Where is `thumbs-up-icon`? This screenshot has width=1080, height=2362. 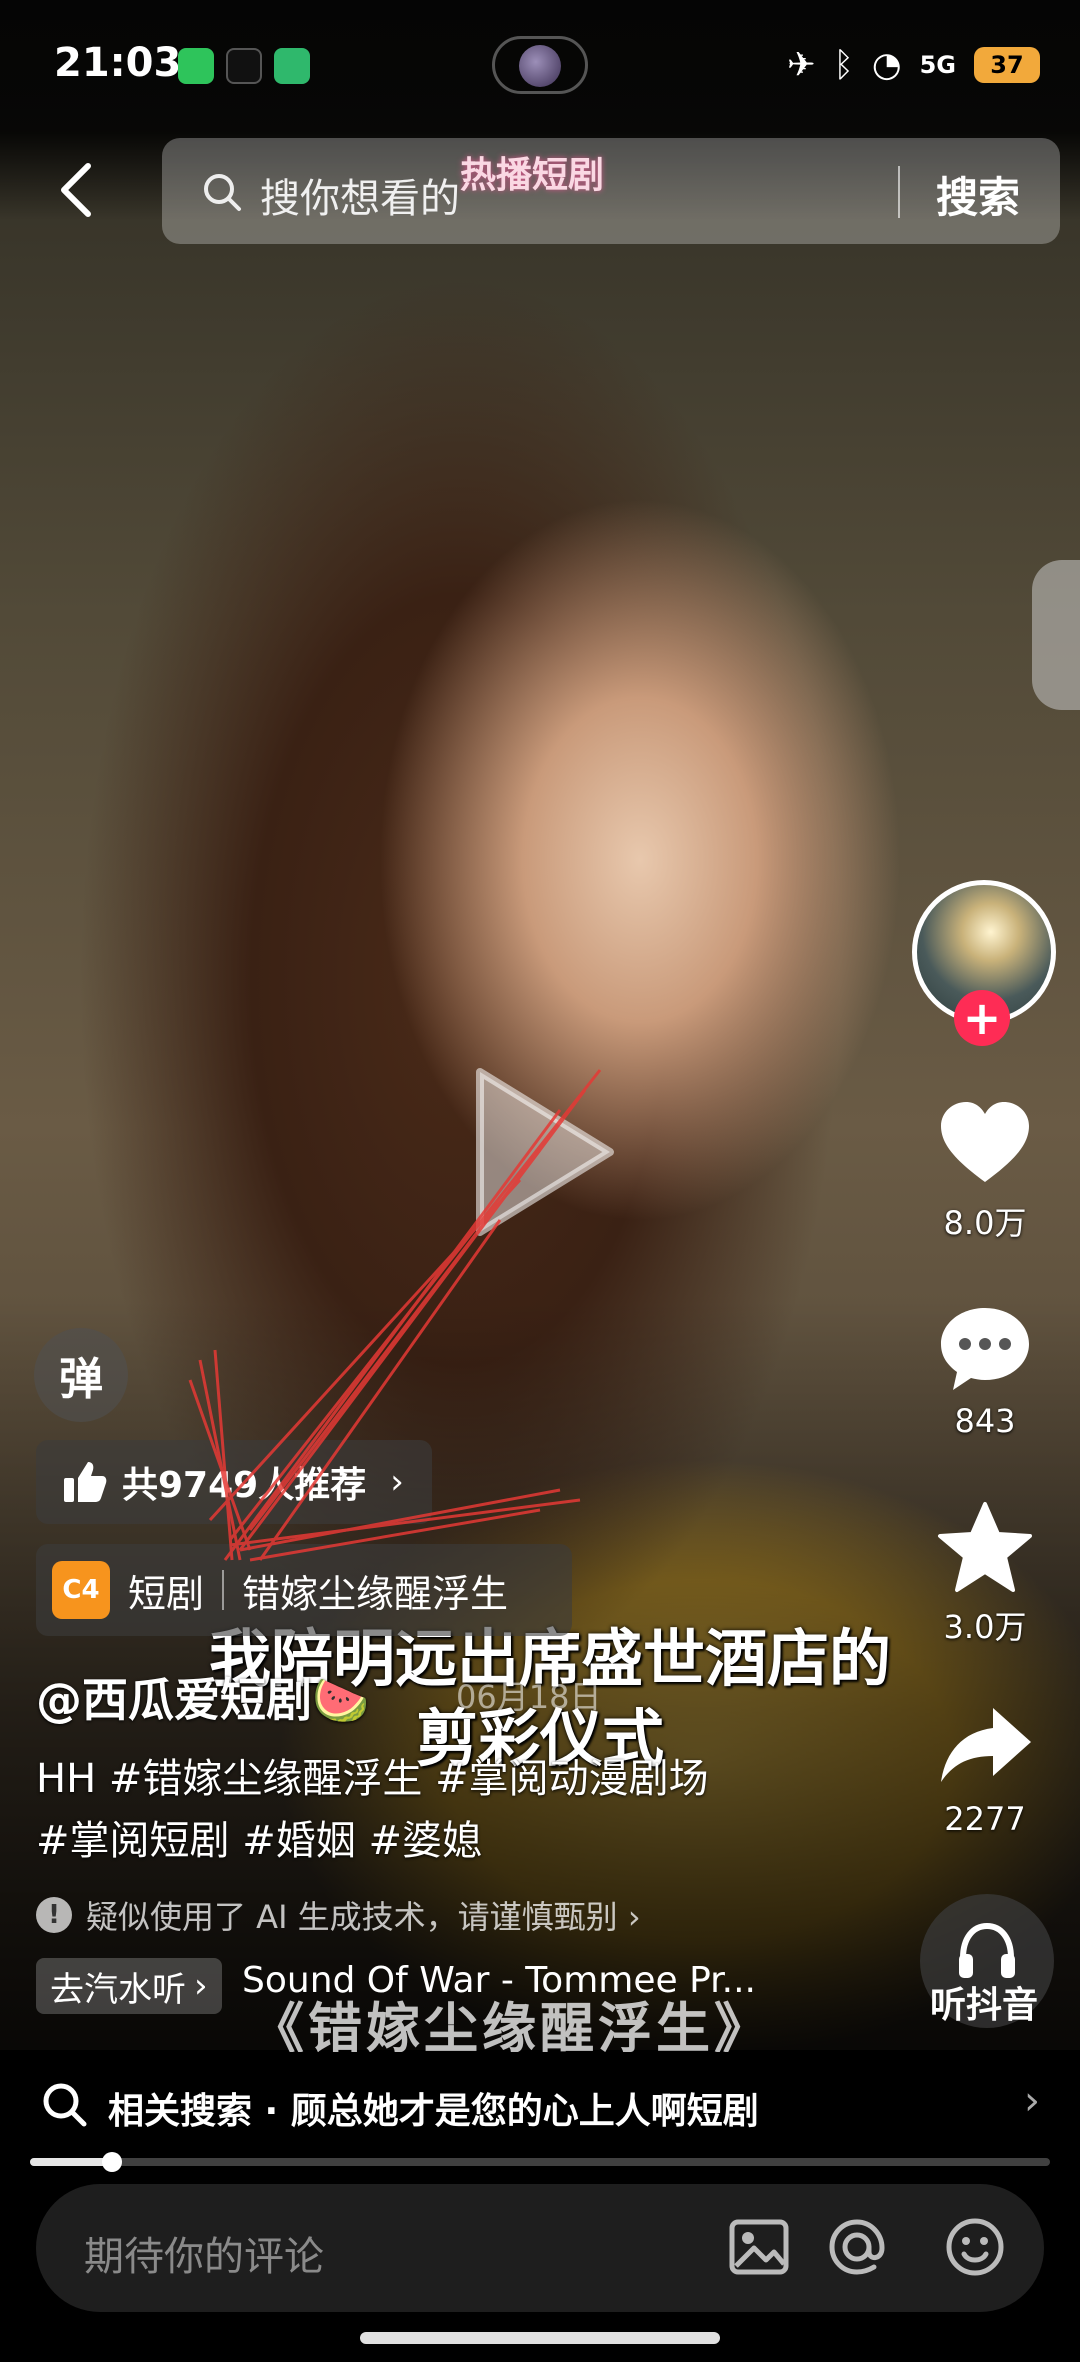
thumbs-up-icon is located at coordinates (85, 1482).